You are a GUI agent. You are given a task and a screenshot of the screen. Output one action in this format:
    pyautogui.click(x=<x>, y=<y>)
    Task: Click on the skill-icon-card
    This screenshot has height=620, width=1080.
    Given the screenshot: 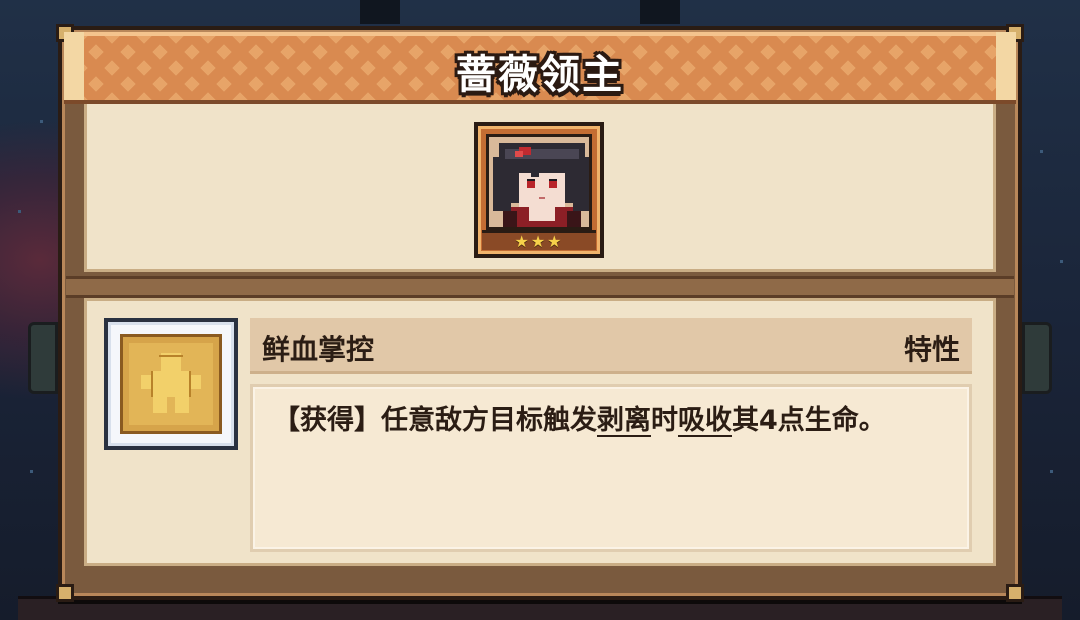 What is the action you would take?
    pyautogui.click(x=171, y=384)
    